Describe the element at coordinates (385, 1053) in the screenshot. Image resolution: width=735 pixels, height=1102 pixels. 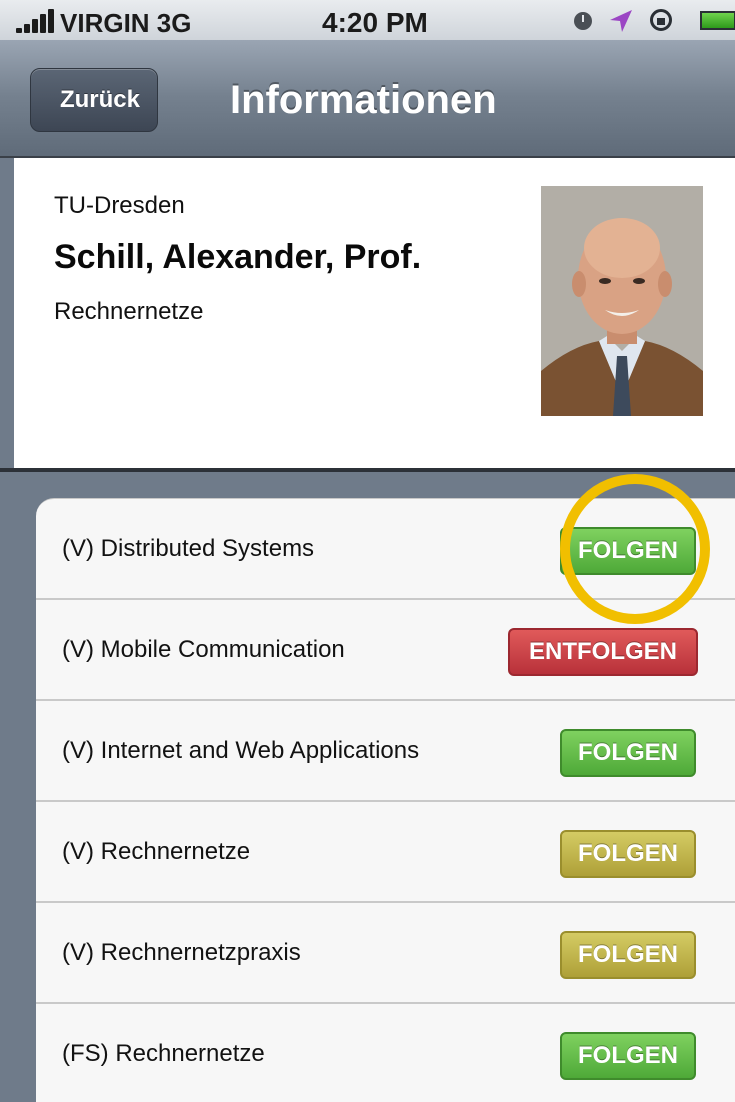
I see `list-item: (FS) Rechnernetze FOLGEN` at that location.